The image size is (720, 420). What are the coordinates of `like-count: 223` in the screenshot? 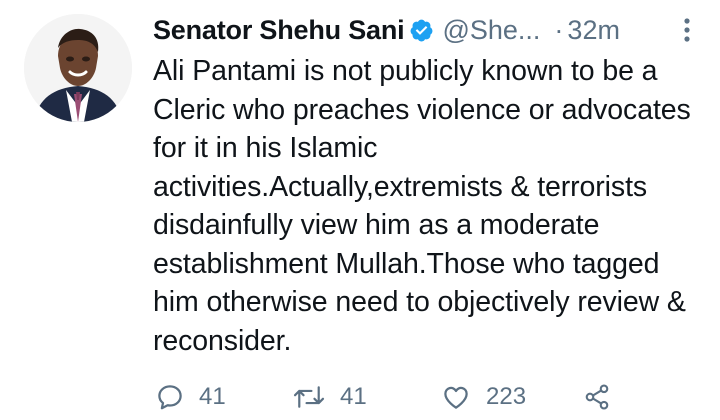 It's located at (506, 396).